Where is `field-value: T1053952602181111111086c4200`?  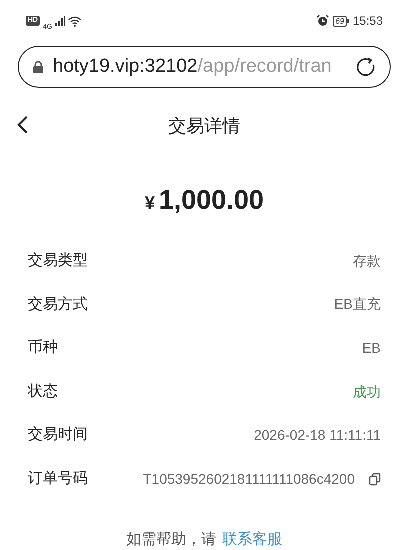
field-value: T1053952602181111111086c4200 is located at coordinates (249, 479).